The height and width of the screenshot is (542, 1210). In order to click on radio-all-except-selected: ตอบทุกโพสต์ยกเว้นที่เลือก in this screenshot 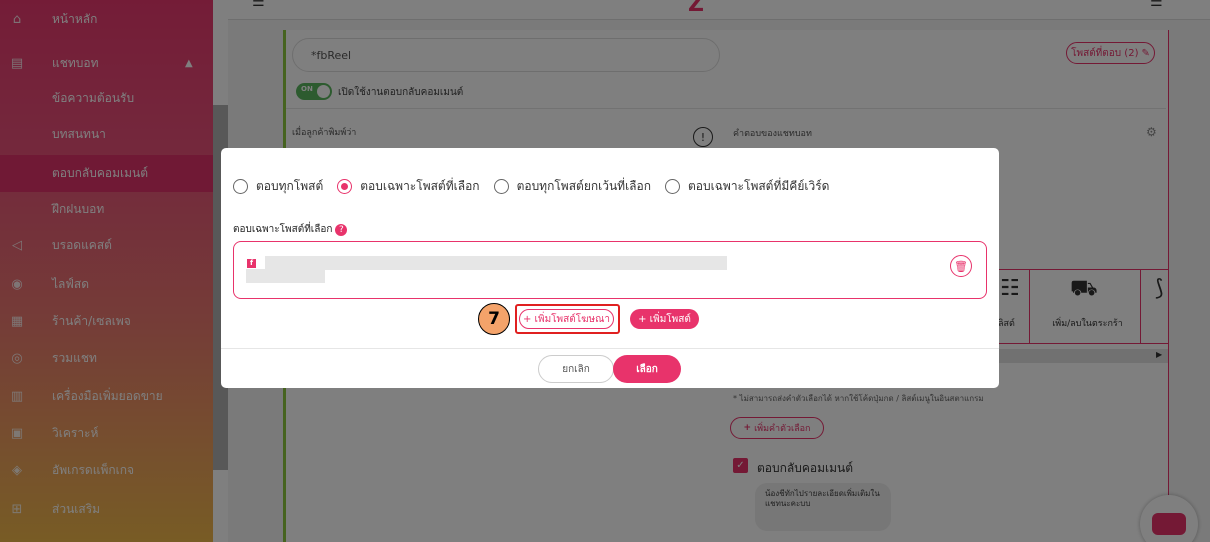, I will do `click(572, 186)`.